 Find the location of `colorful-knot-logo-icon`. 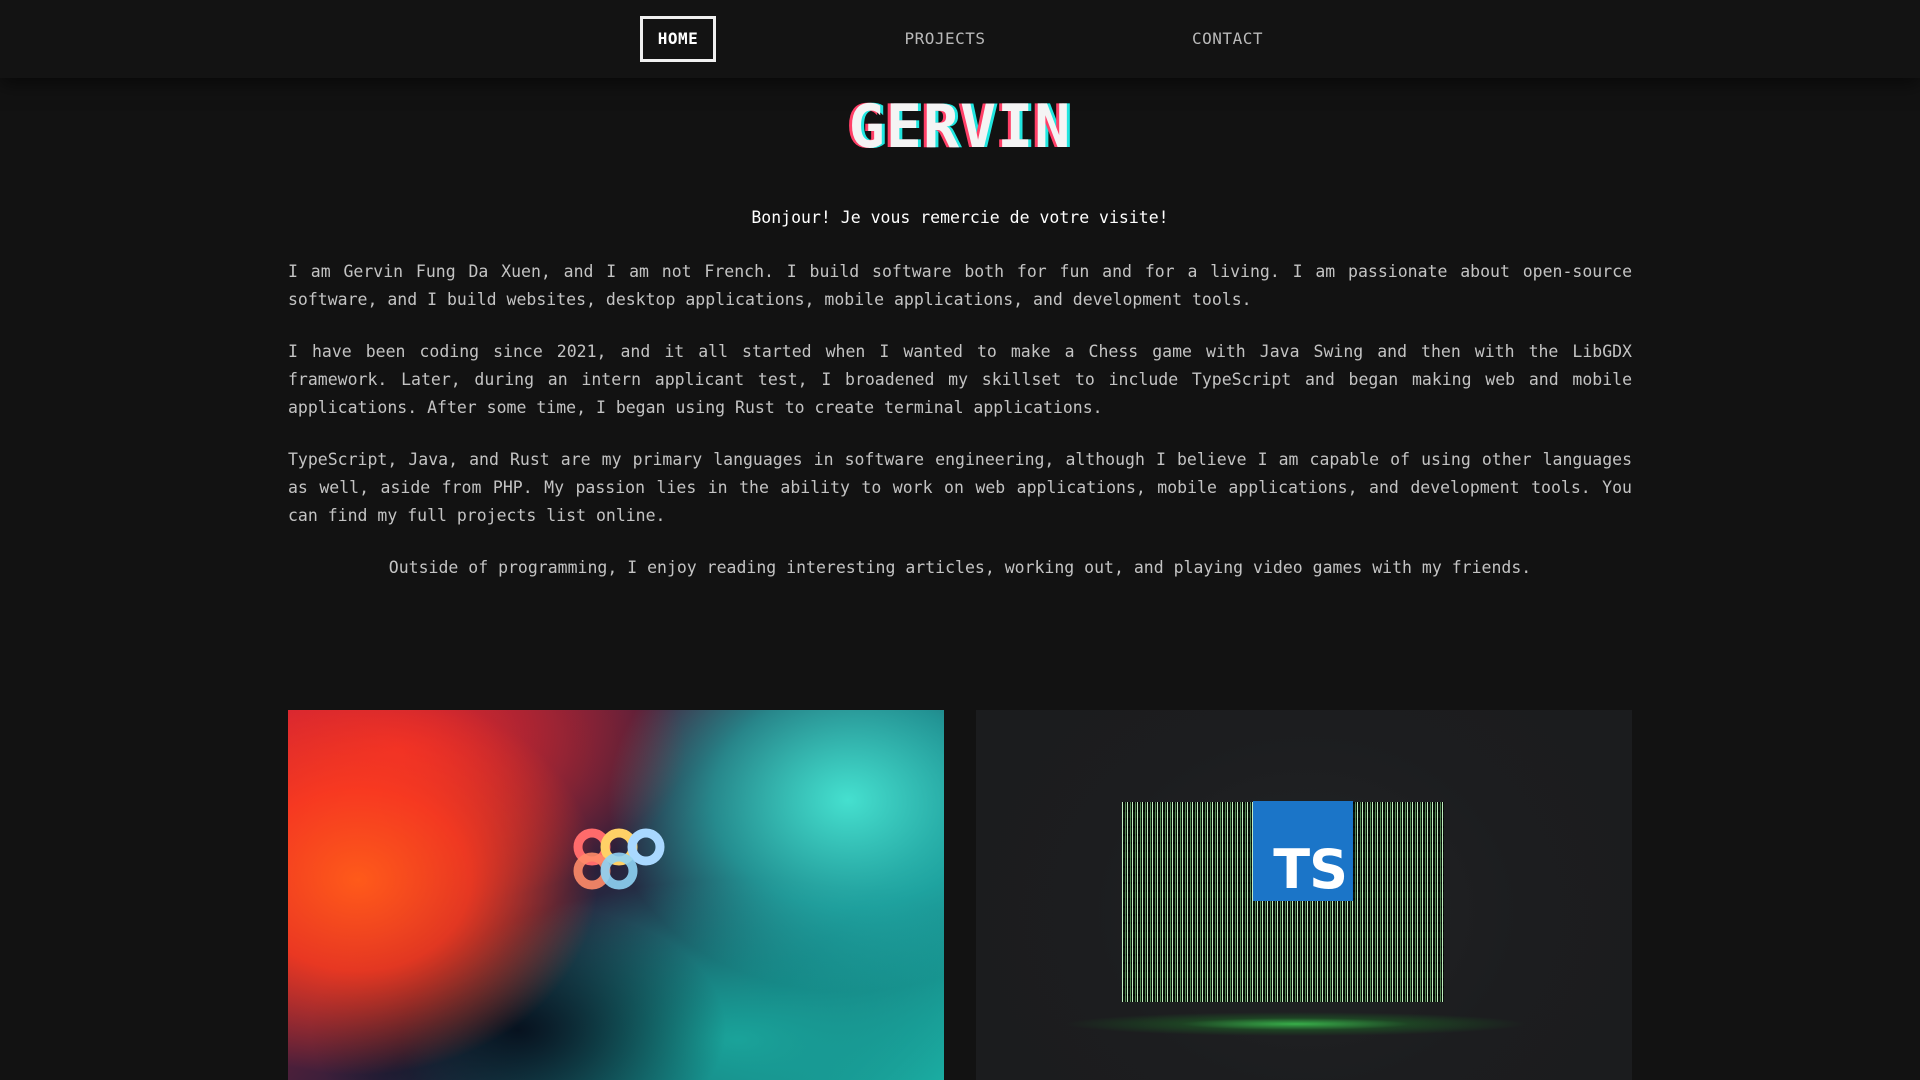

colorful-knot-logo-icon is located at coordinates (619, 859).